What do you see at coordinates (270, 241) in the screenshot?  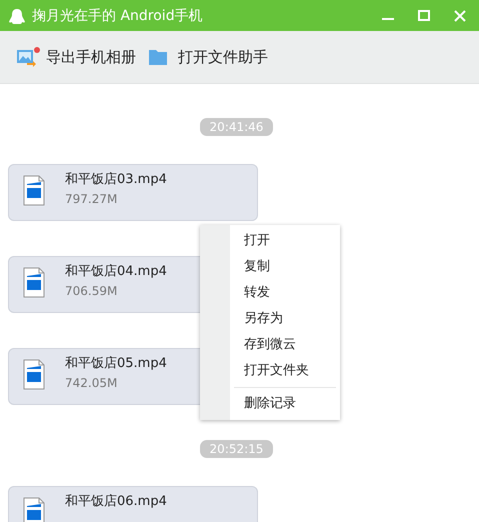 I see `menu-item: 打开` at bounding box center [270, 241].